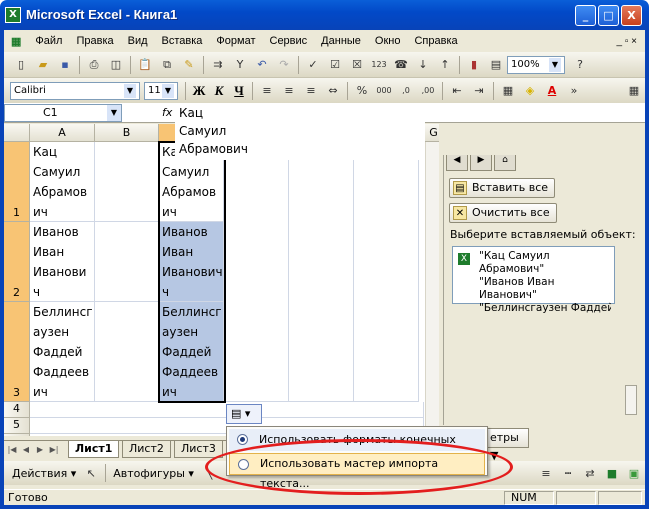 This screenshot has width=649, height=509. What do you see at coordinates (630, 41) in the screenshot?
I see `doc-window-controls: _ ▫ ×` at bounding box center [630, 41].